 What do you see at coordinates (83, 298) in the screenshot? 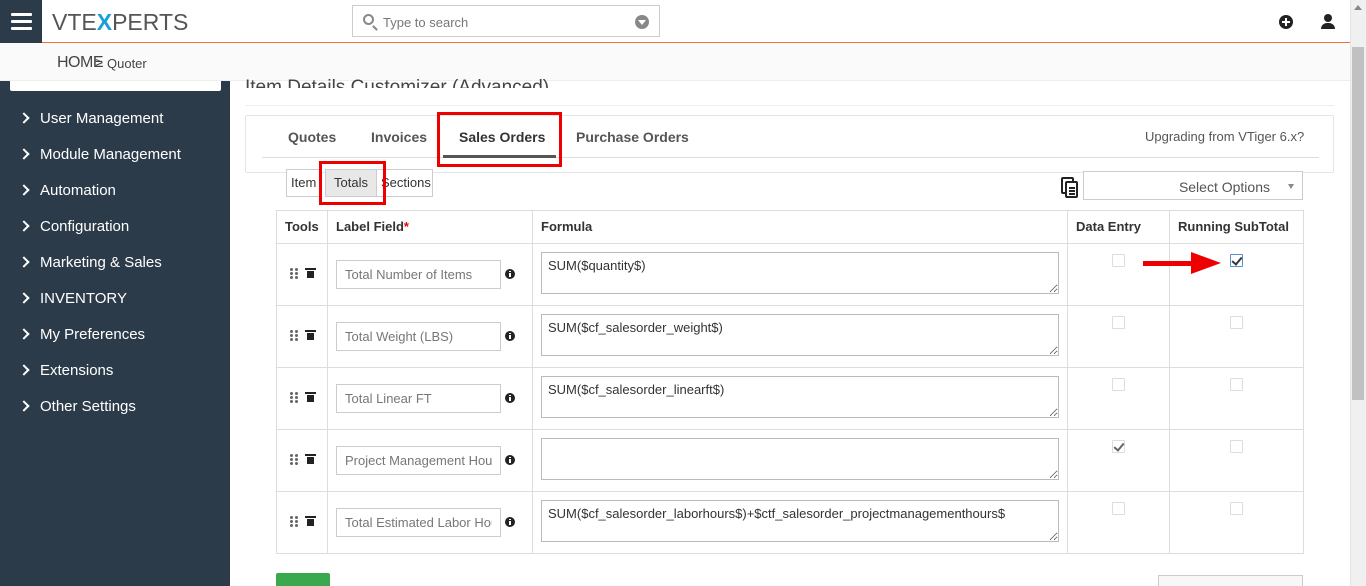
I see `sidebar-item-label: INVENTORY` at bounding box center [83, 298].